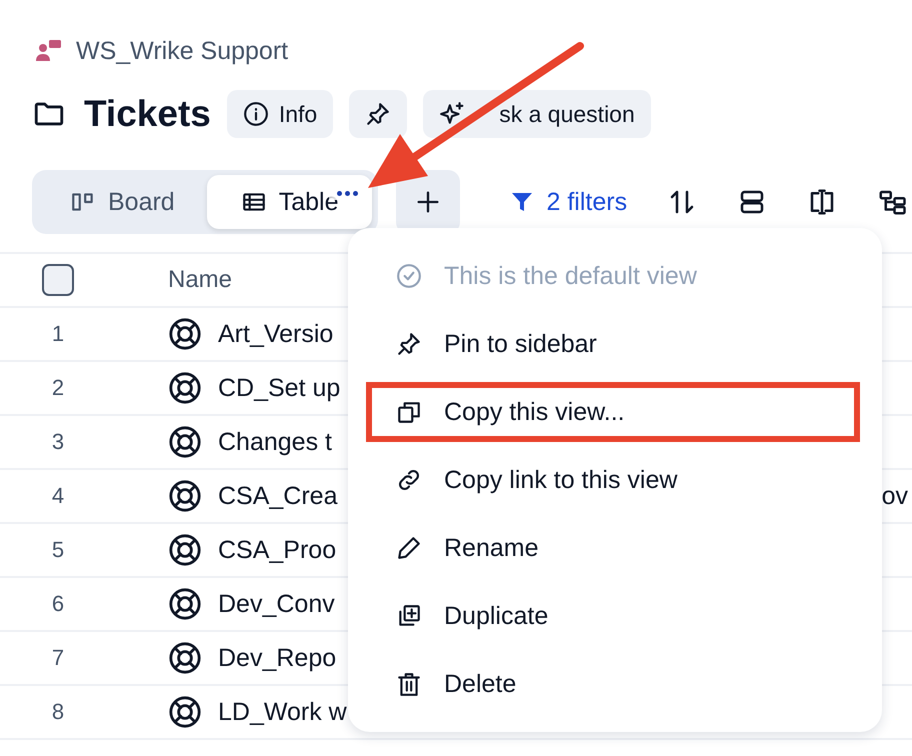  I want to click on check-circle-icon, so click(409, 276).